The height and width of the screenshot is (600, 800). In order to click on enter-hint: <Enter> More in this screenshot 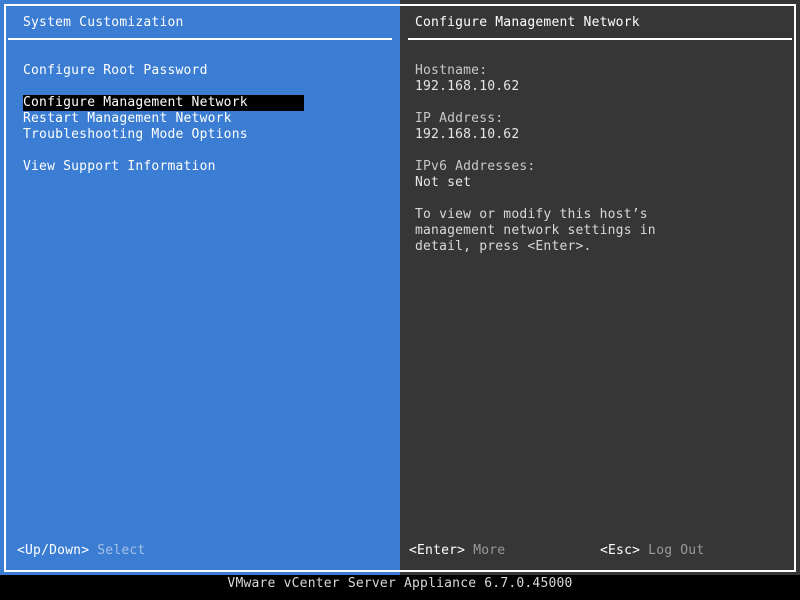, I will do `click(457, 551)`.